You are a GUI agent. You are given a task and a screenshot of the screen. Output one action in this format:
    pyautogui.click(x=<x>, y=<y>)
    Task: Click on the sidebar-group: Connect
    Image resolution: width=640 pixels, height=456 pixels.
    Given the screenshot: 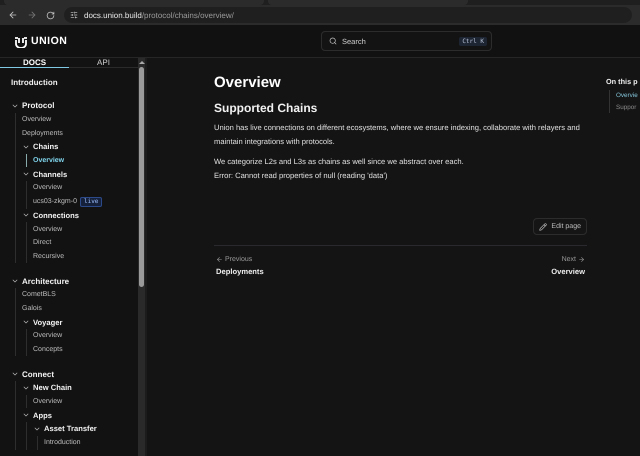 What is the action you would take?
    pyautogui.click(x=74, y=374)
    